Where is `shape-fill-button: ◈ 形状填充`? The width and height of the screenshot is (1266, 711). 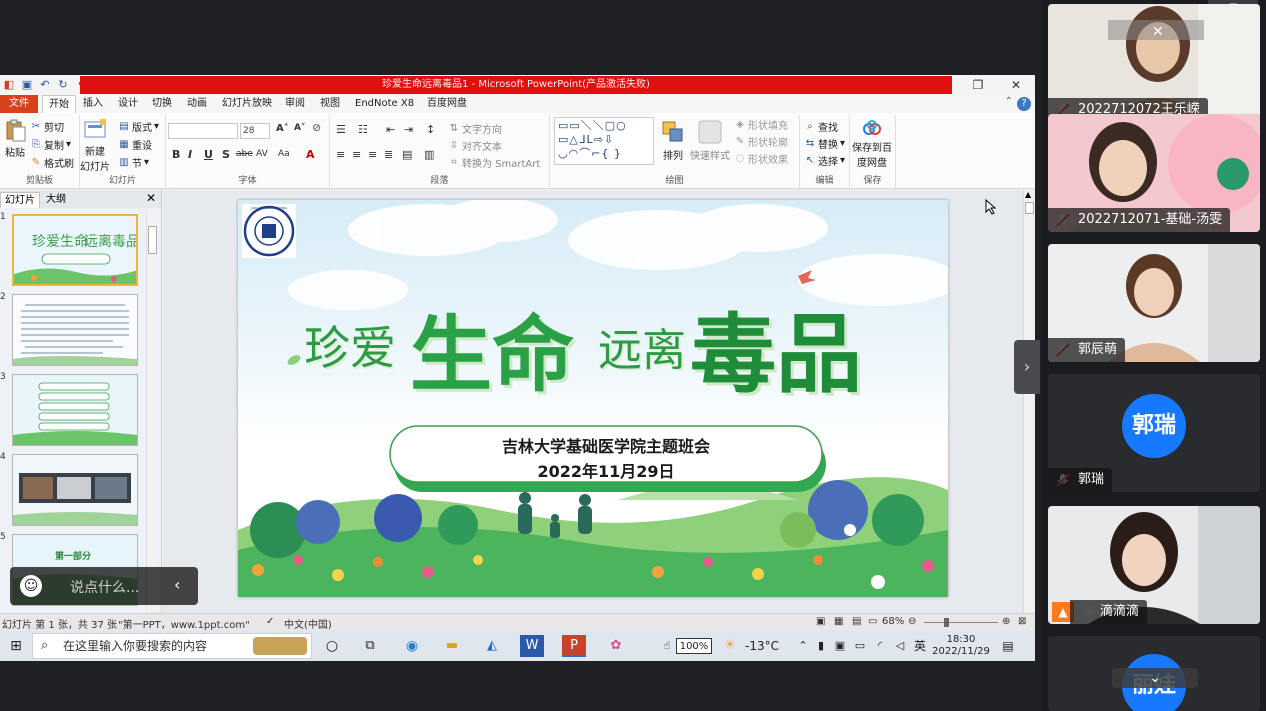
shape-fill-button: ◈ 形状填充 is located at coordinates (761, 125).